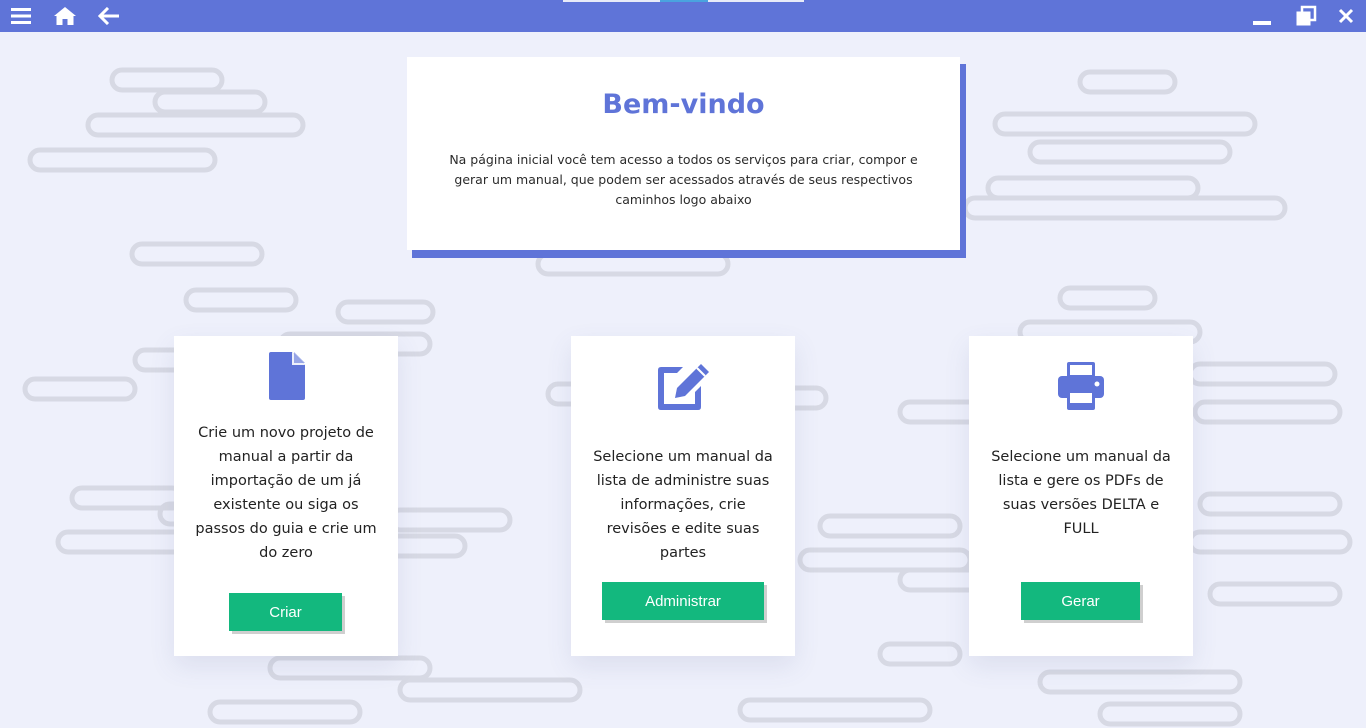  What do you see at coordinates (1346, 16) in the screenshot?
I see `close-icon` at bounding box center [1346, 16].